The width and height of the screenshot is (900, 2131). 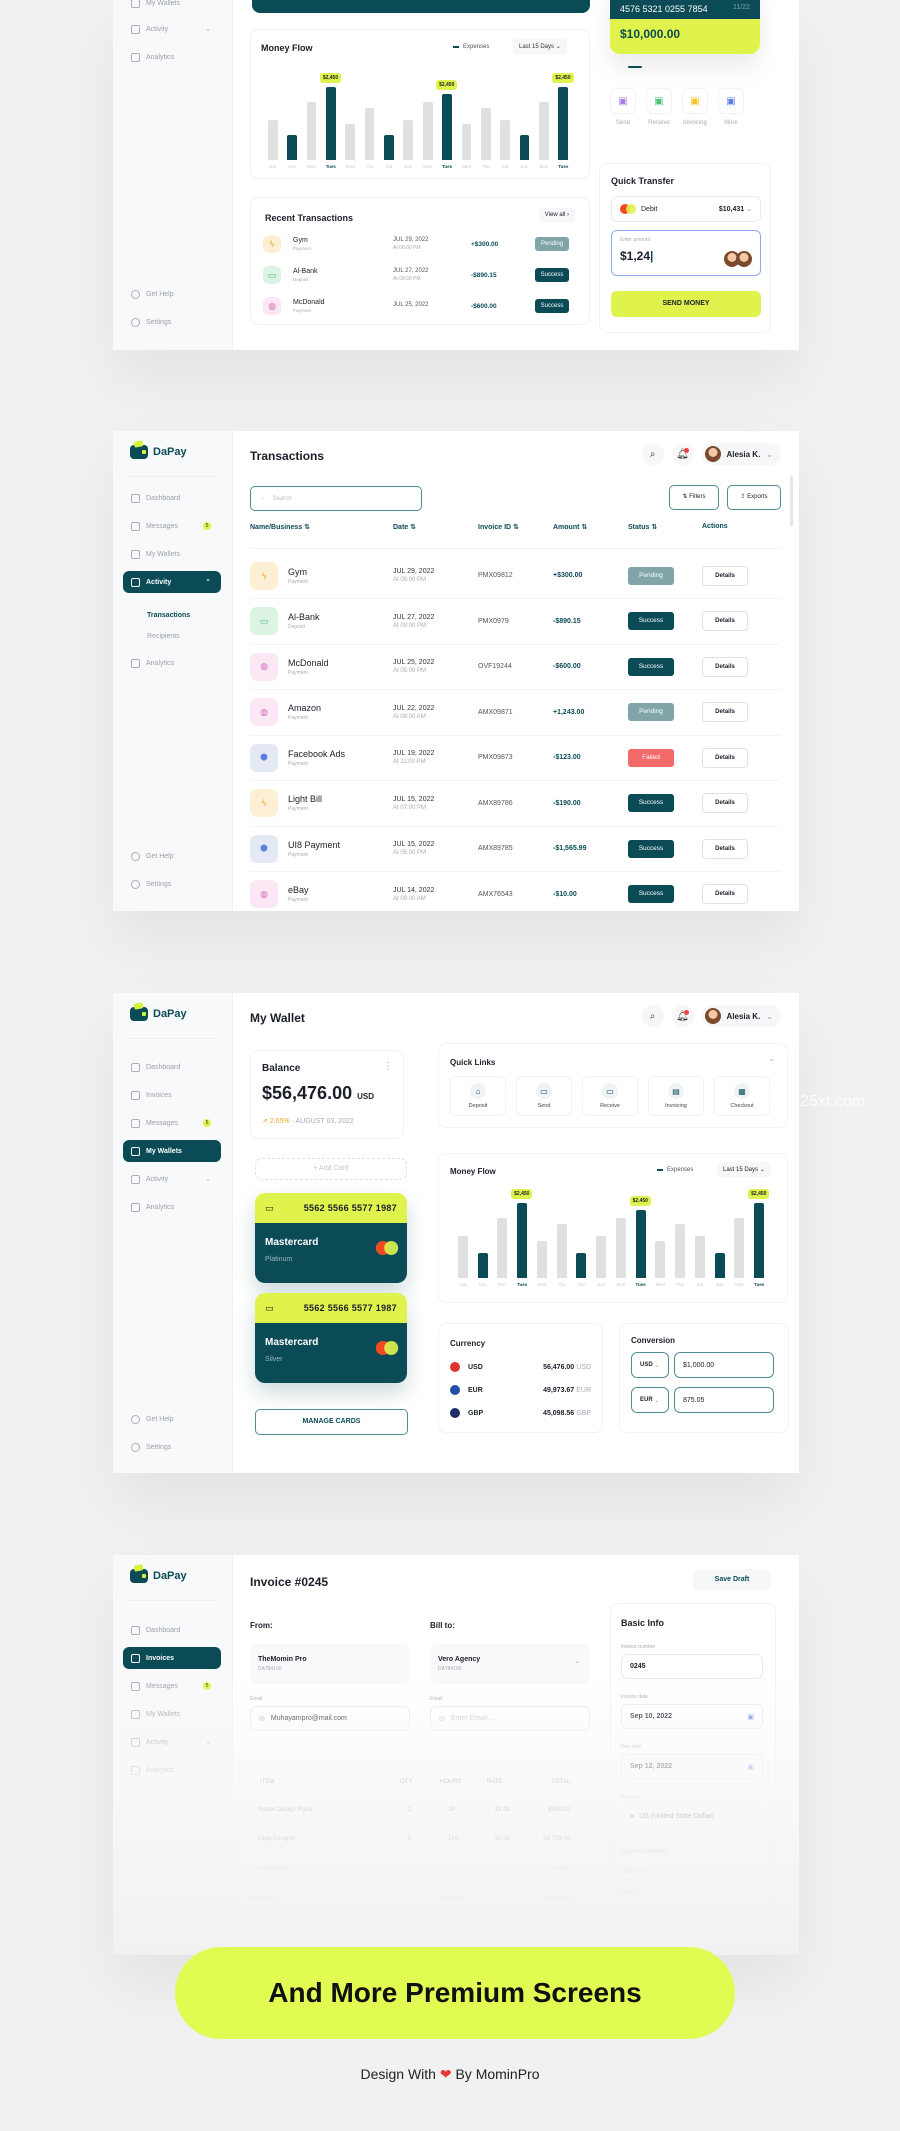 What do you see at coordinates (642, 527) in the screenshot?
I see `col-status: Status ⇅` at bounding box center [642, 527].